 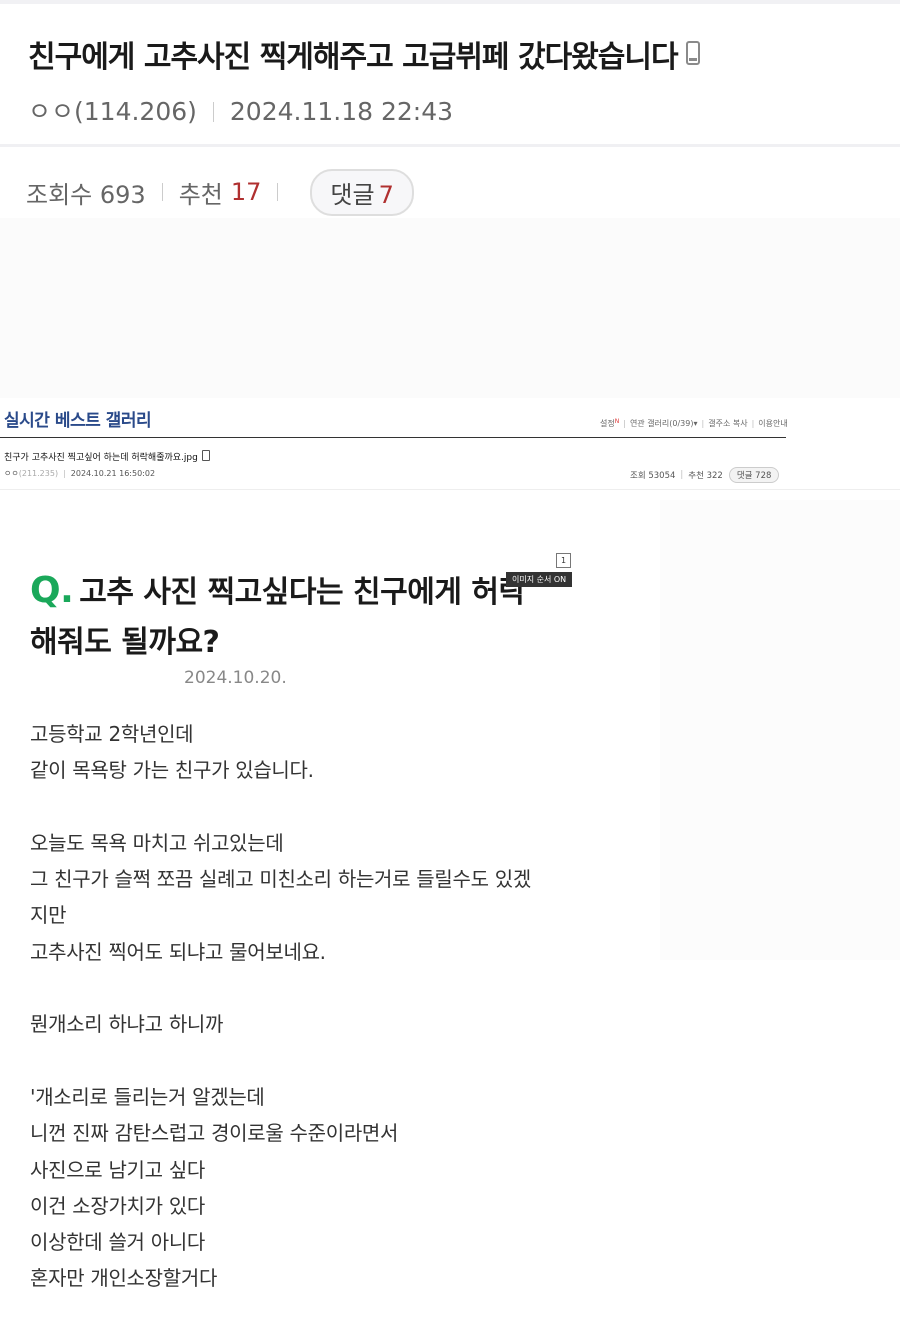 What do you see at coordinates (78, 421) in the screenshot?
I see `gallery-name: 실시간 베스트 갤러리` at bounding box center [78, 421].